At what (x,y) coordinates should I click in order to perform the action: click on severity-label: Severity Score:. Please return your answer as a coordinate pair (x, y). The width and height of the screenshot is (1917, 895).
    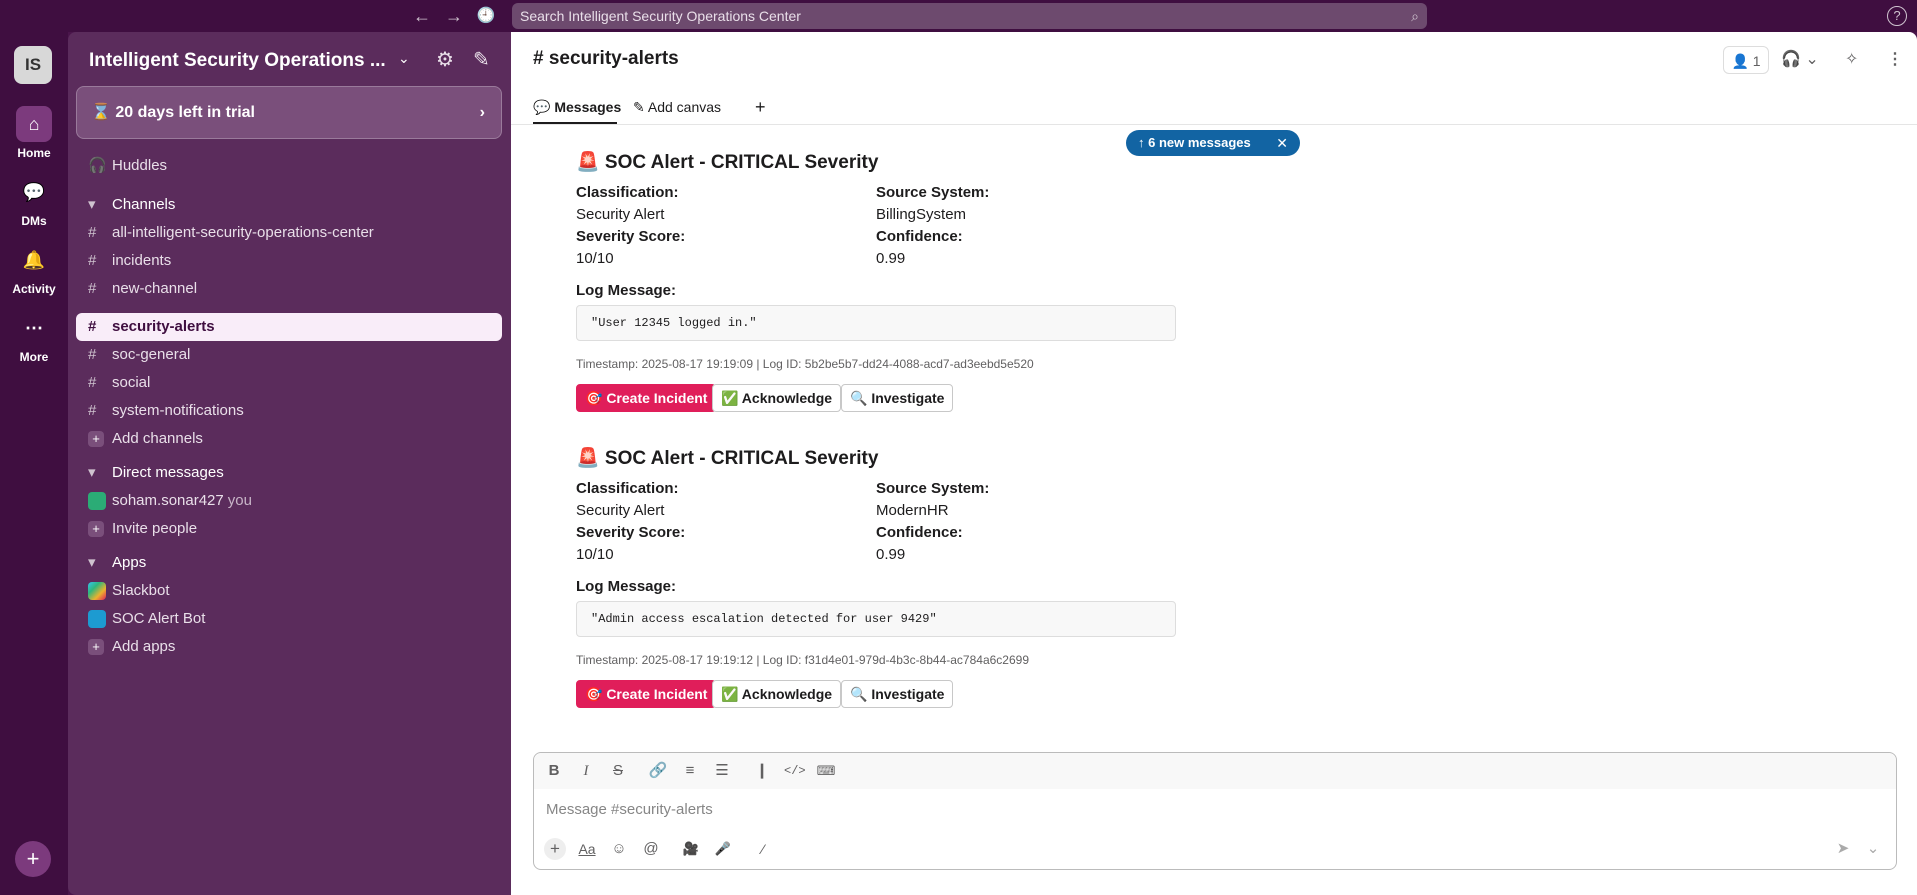
    Looking at the image, I should click on (631, 532).